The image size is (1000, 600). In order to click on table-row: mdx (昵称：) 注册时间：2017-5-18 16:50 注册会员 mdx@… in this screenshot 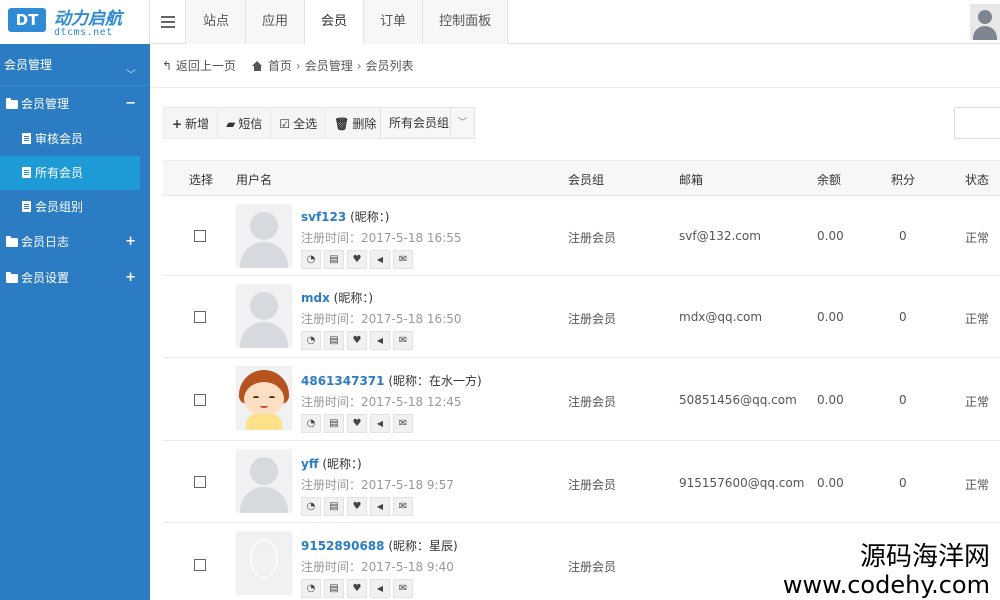, I will do `click(581, 317)`.